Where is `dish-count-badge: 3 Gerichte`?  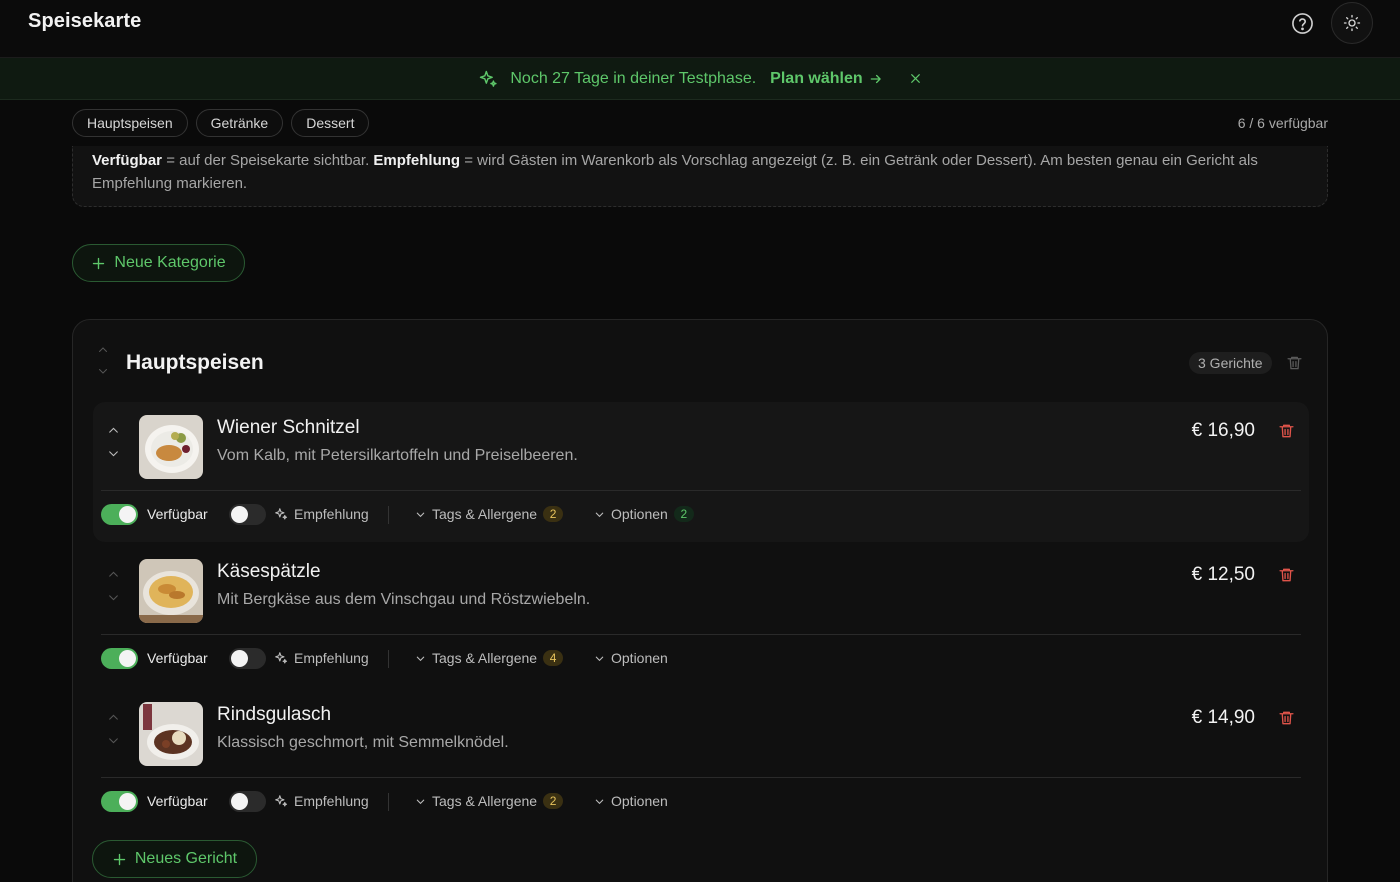 dish-count-badge: 3 Gerichte is located at coordinates (1230, 363).